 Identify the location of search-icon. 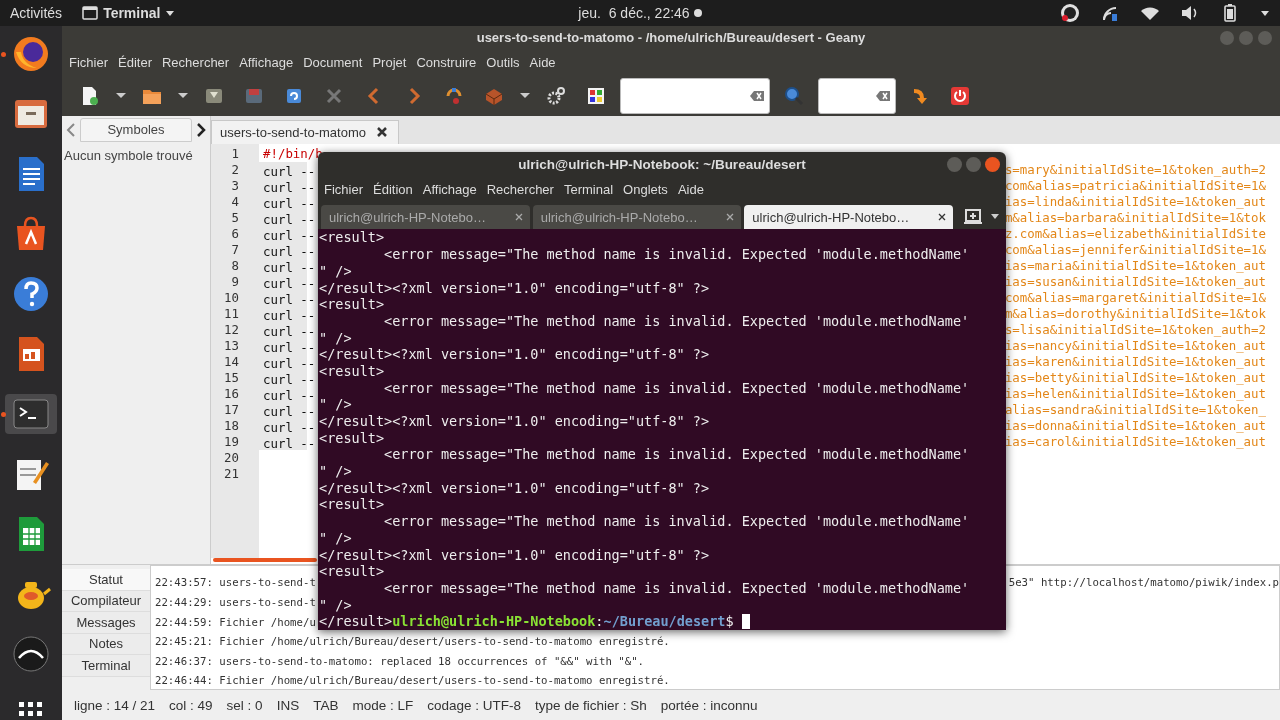
(794, 95).